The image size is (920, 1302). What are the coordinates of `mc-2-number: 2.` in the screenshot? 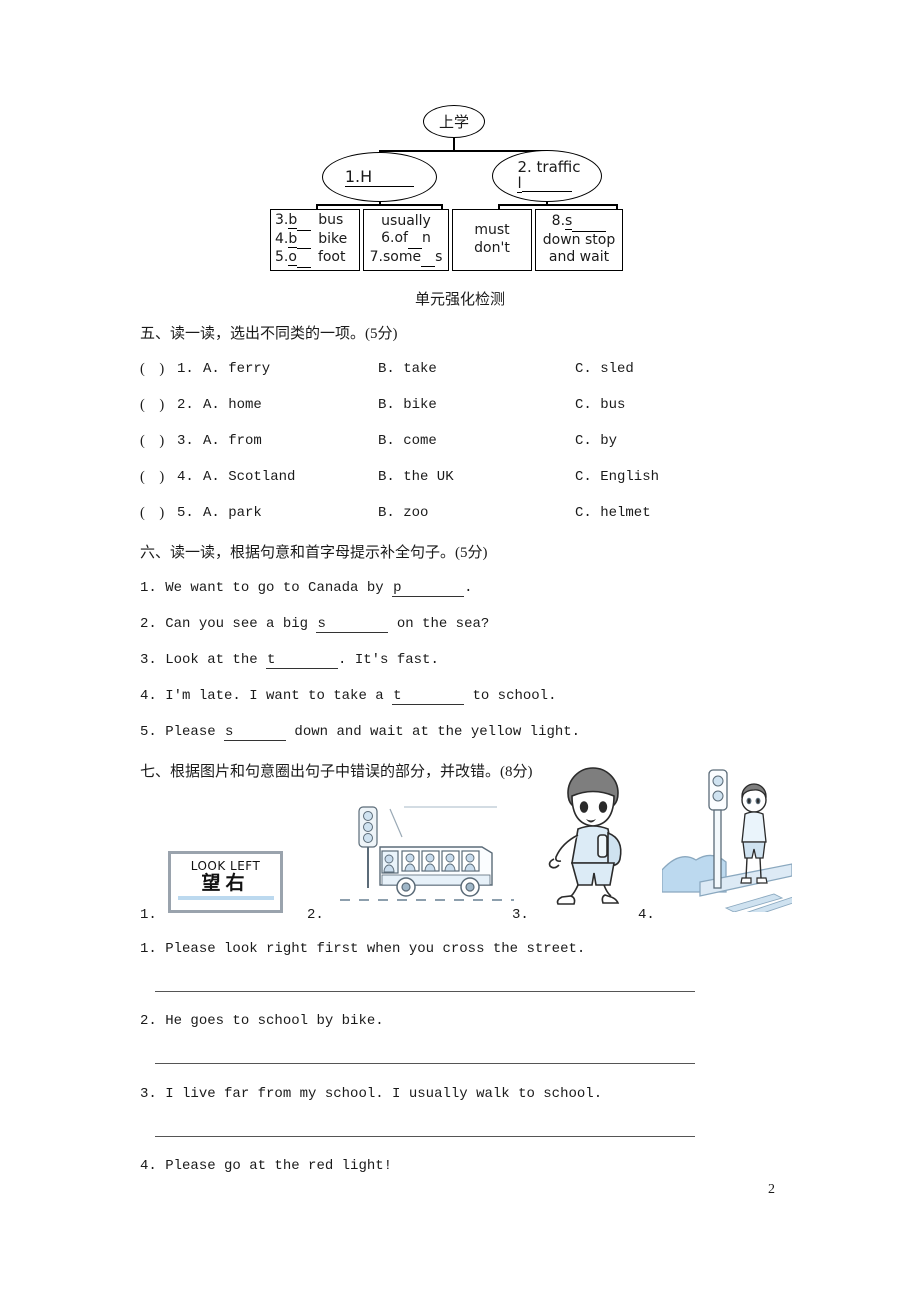 It's located at (185, 405).